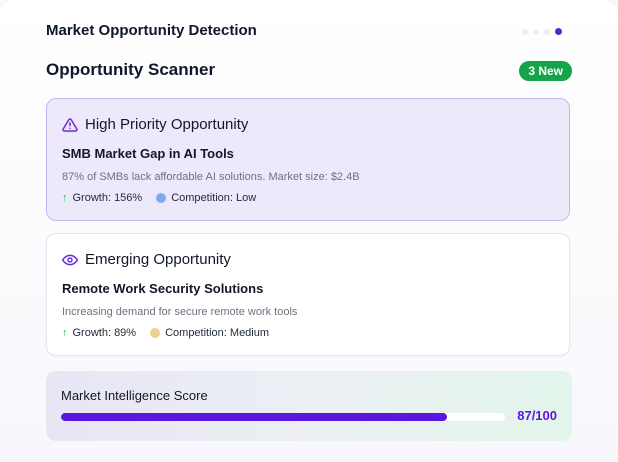 The image size is (618, 462). What do you see at coordinates (134, 395) in the screenshot?
I see `score-title: Market Intelligence Score` at bounding box center [134, 395].